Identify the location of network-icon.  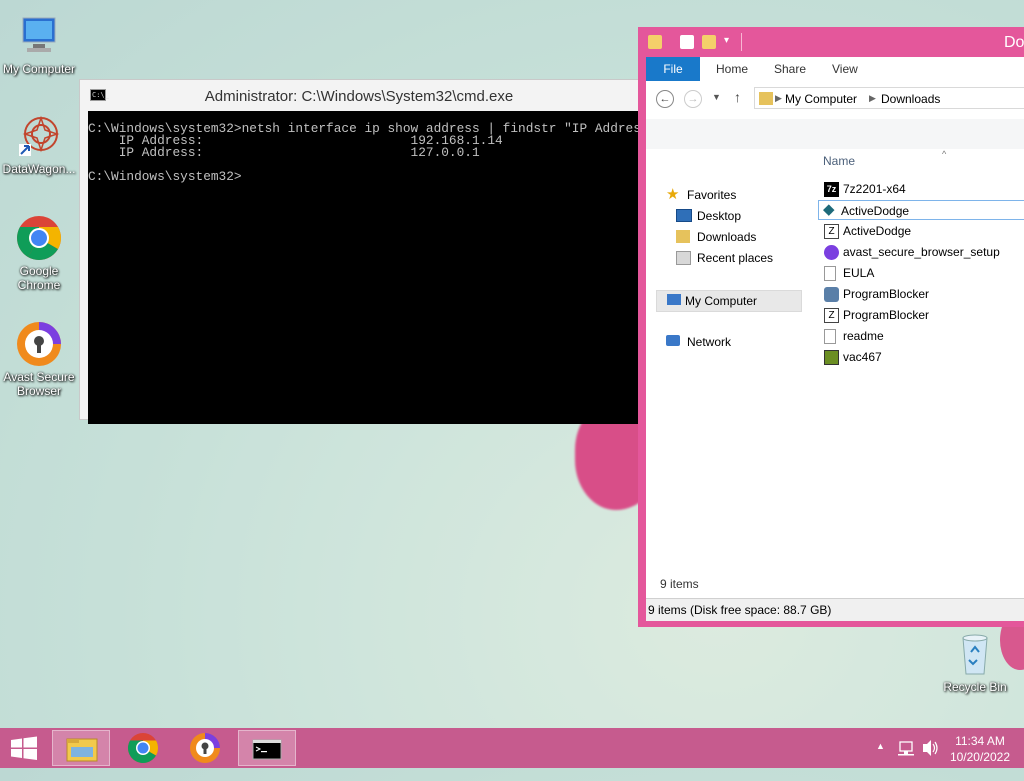
(673, 340).